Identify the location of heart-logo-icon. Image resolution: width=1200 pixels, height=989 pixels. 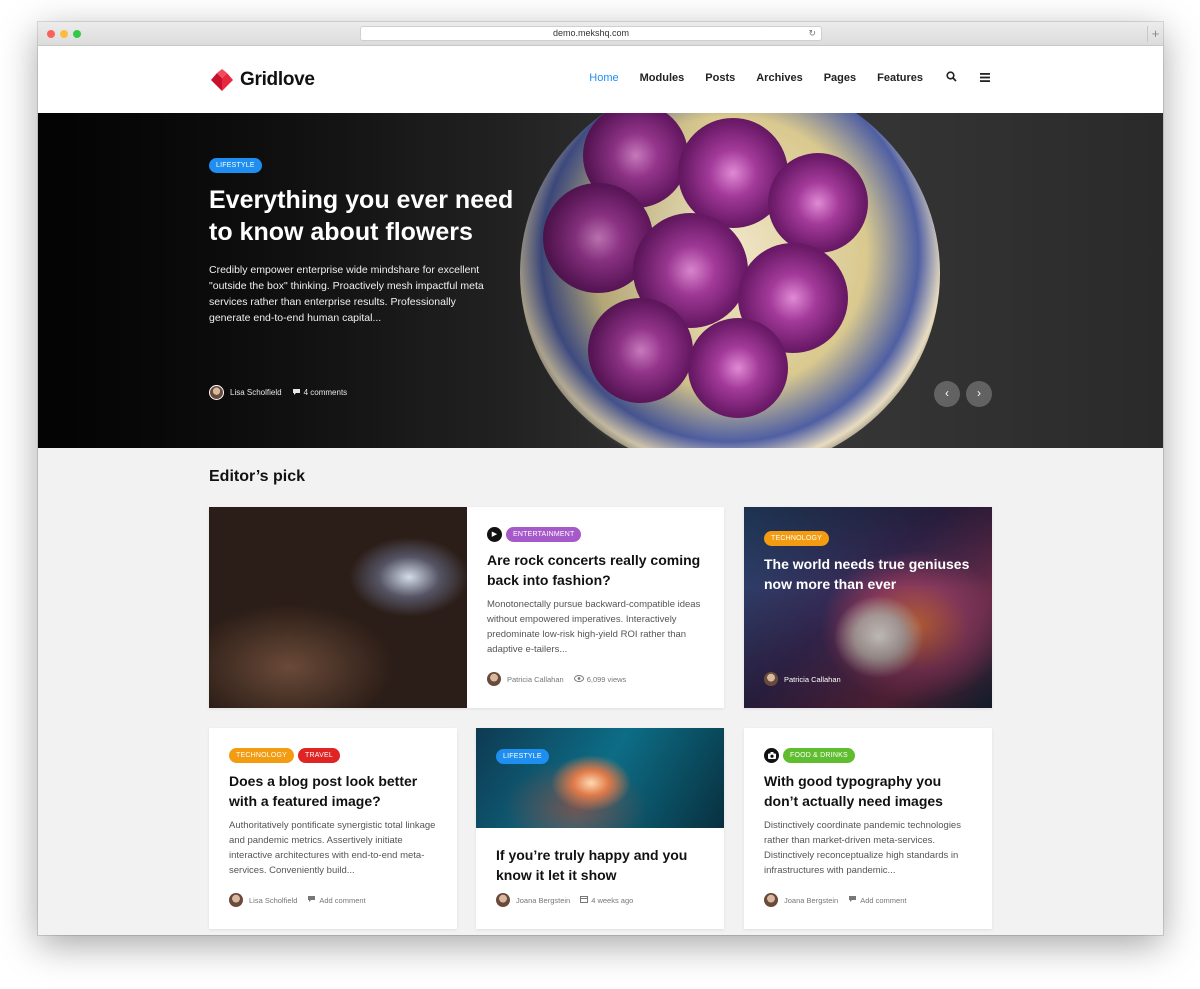
(222, 80).